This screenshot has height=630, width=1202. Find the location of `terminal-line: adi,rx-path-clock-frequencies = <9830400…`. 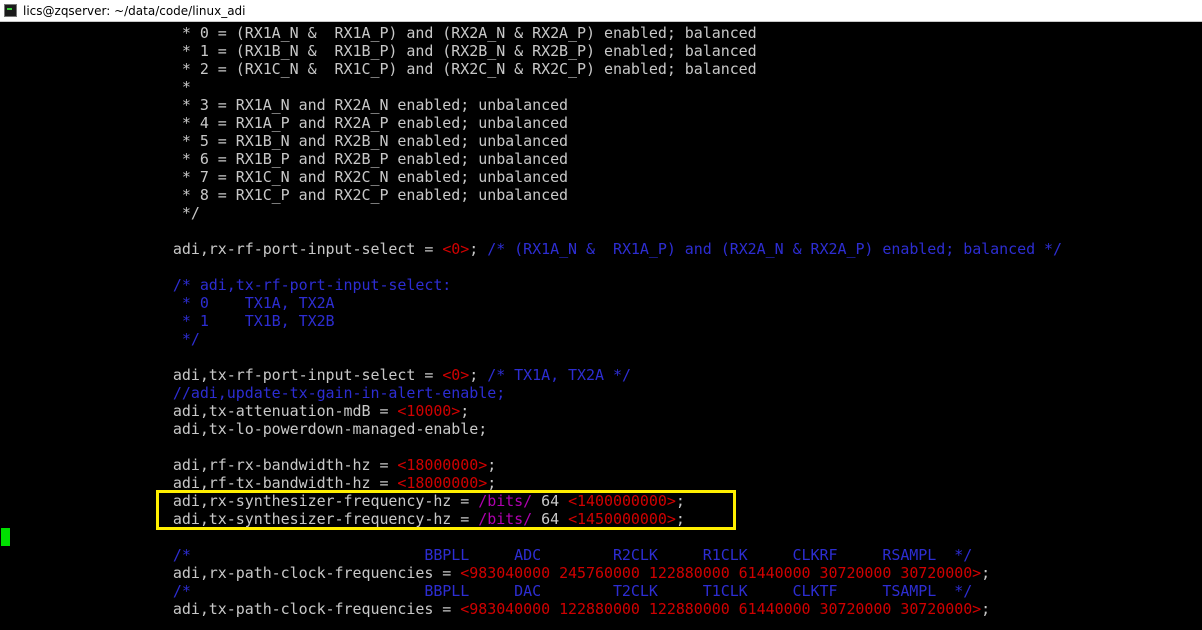

terminal-line: adi,rx-path-clock-frequencies = <9830400… is located at coordinates (554, 573).